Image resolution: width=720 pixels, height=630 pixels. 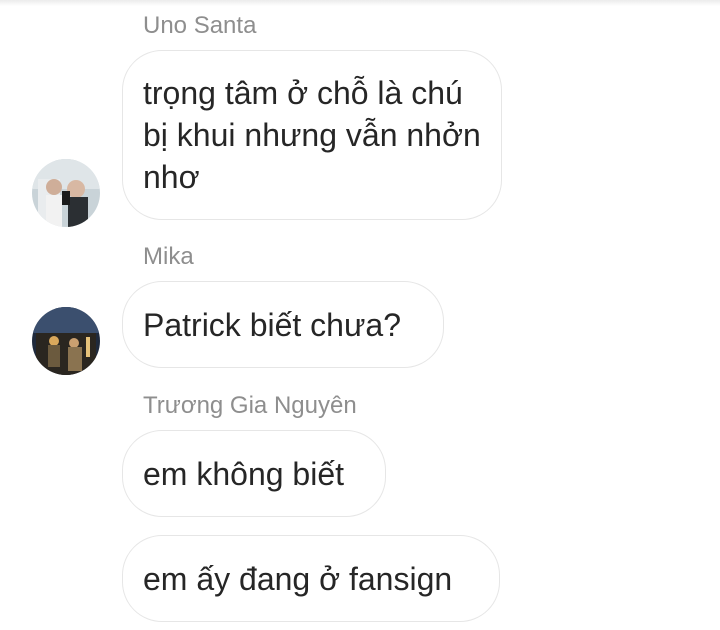 What do you see at coordinates (250, 405) in the screenshot?
I see `sender-name-truong-gia-nguyen: Trương Gia Nguyên` at bounding box center [250, 405].